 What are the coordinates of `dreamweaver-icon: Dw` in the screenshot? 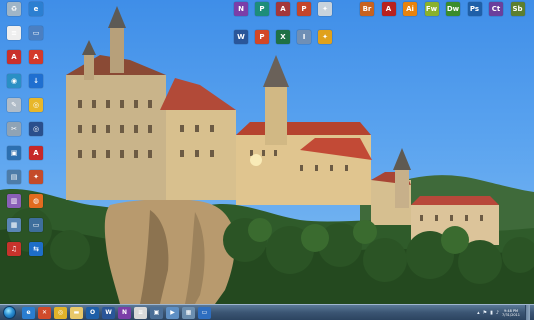 It's located at (453, 9).